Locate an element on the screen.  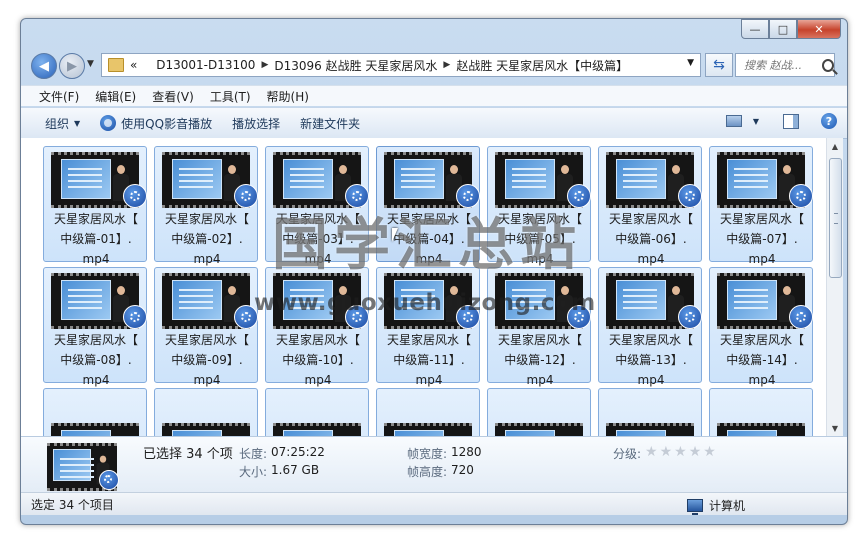
file-name: 天星家居风水【 中级篇-01】. mp4 is located at coordinates (95, 239).